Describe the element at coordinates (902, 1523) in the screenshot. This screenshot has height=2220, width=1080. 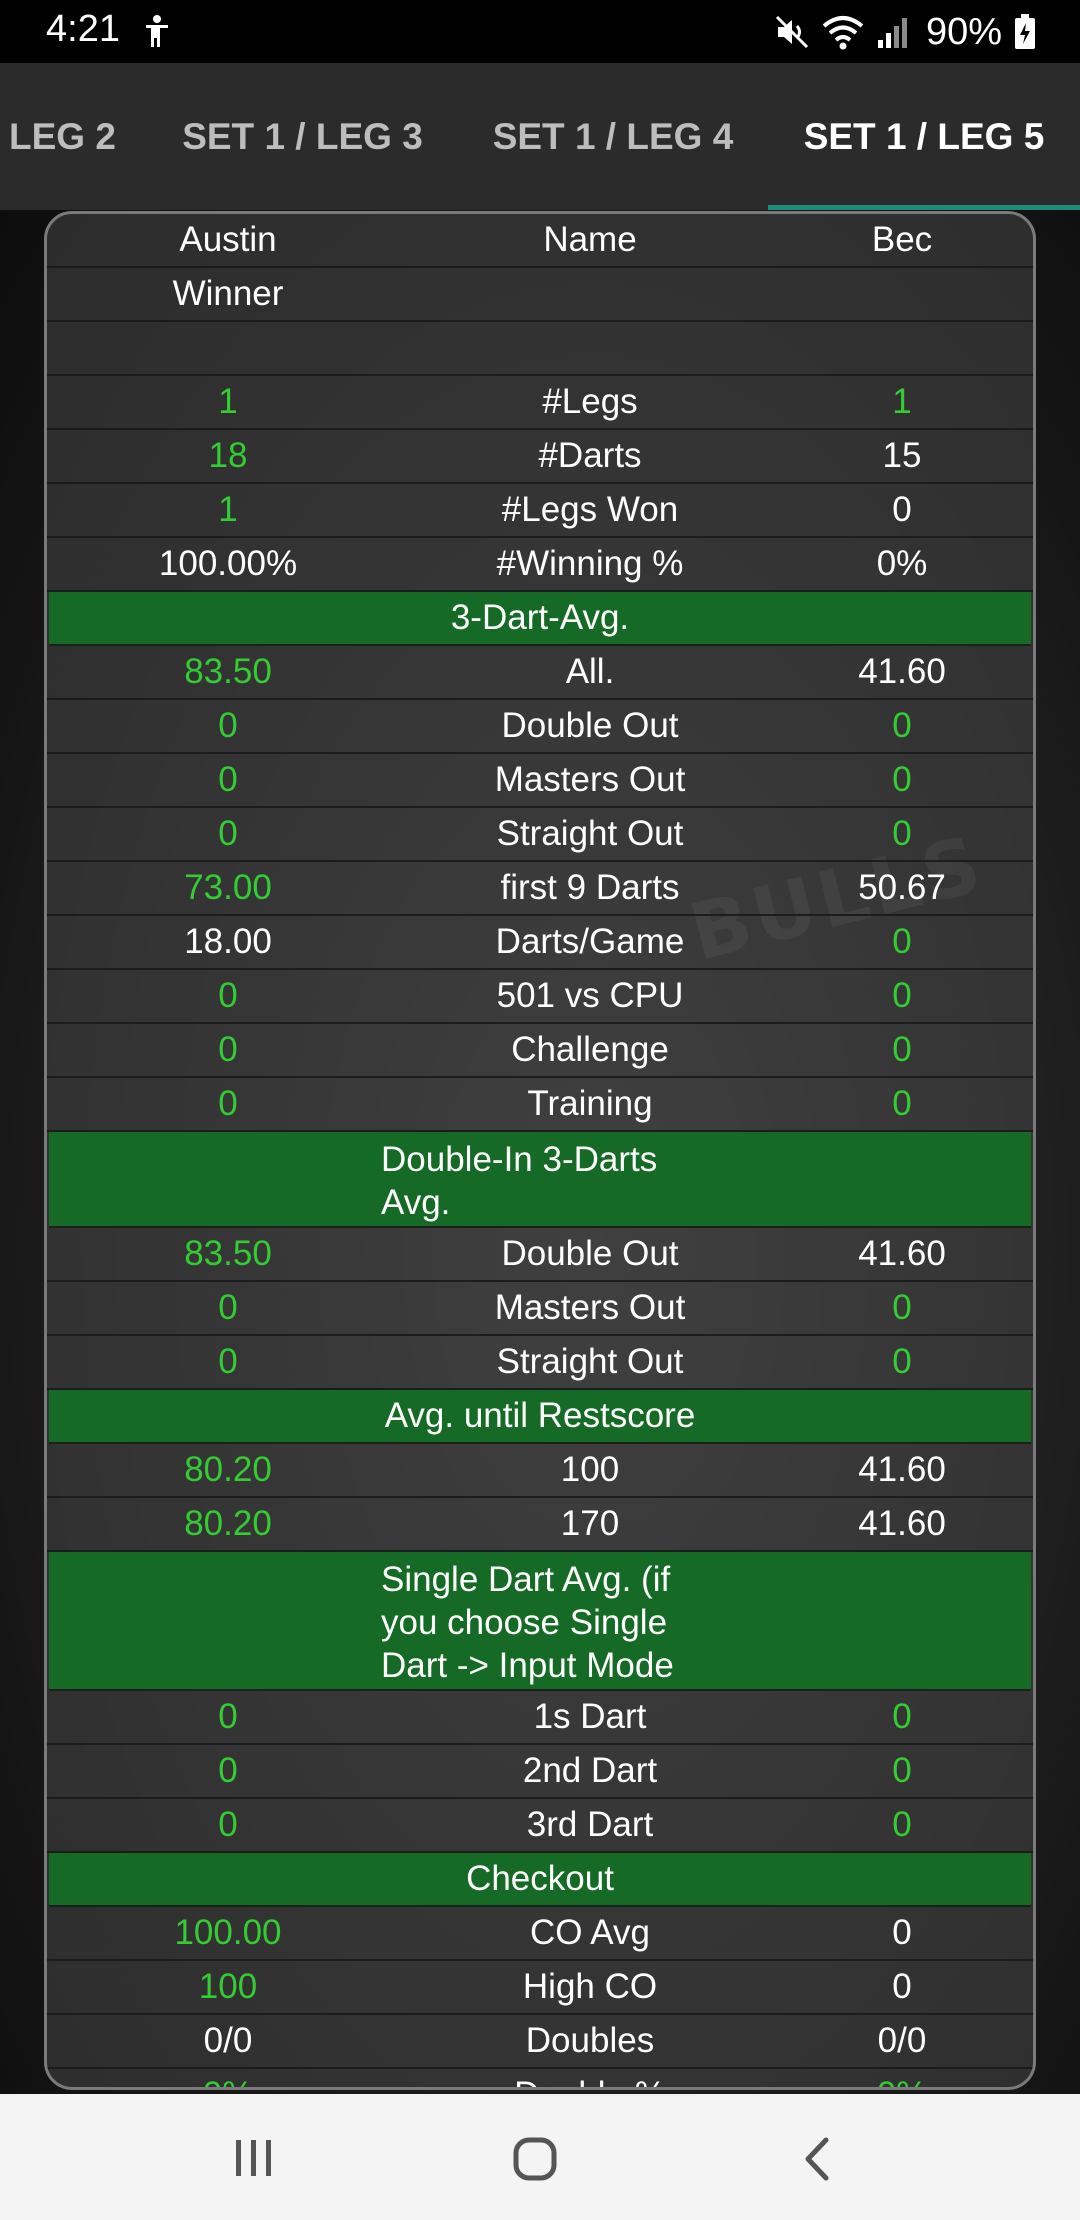
I see `player-2-value: 41.60` at that location.